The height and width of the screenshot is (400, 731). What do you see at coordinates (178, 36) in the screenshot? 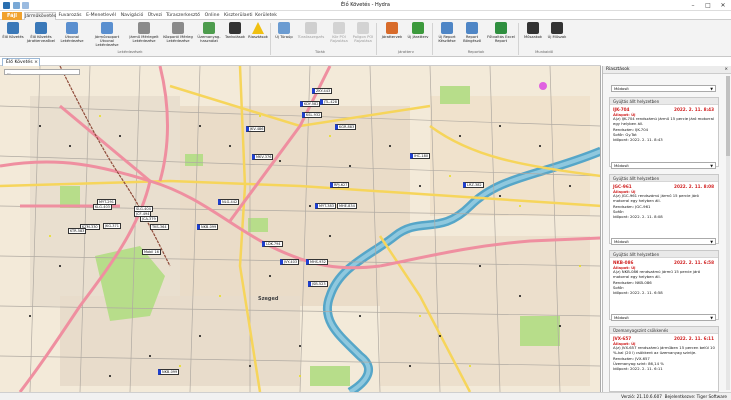
I see `central-weighing-button: Központi Mérleg Lekérdezése` at bounding box center [178, 36].